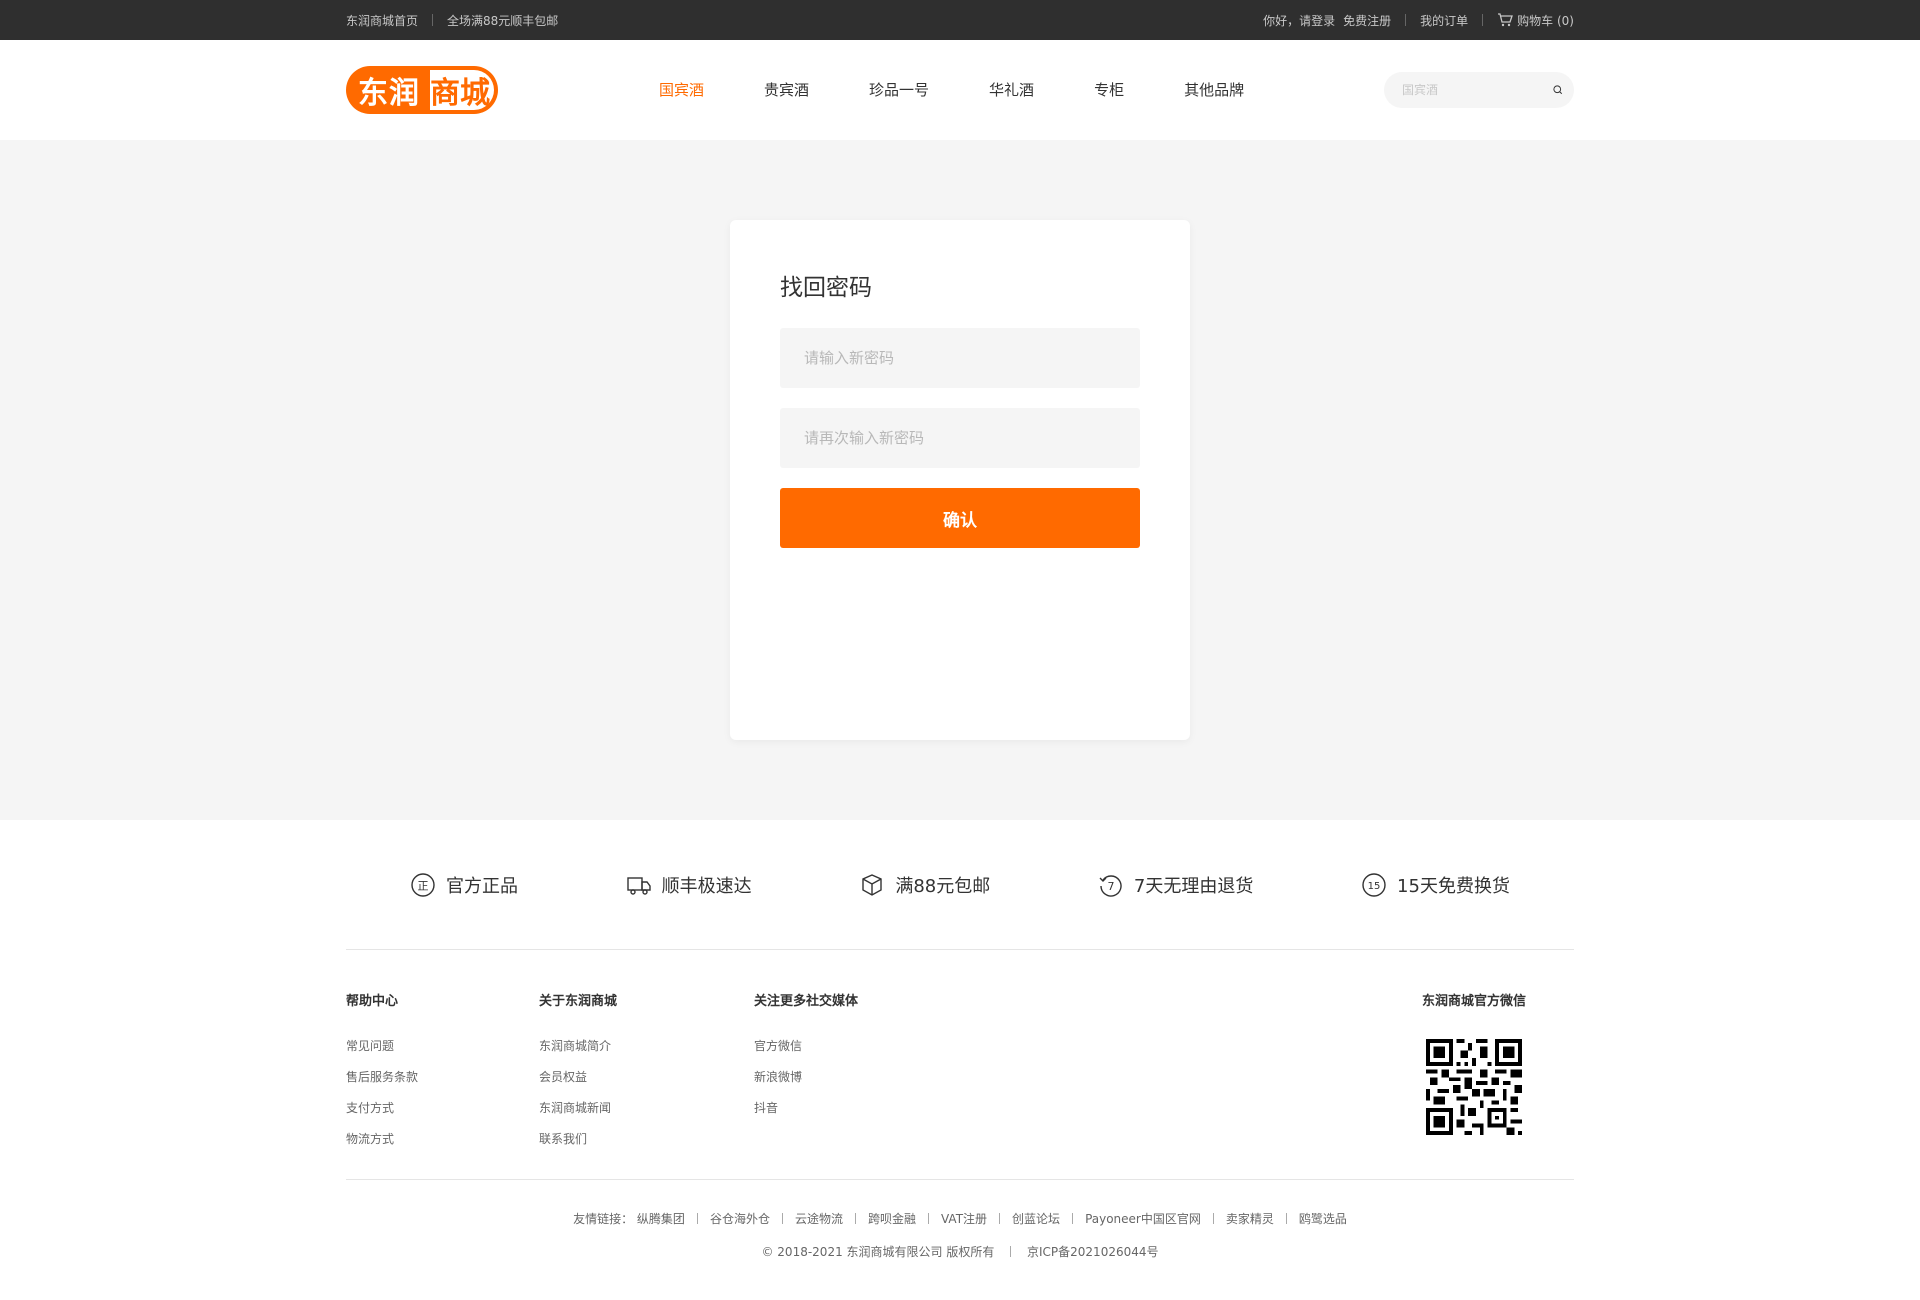 This screenshot has height=1300, width=1920. Describe the element at coordinates (826, 288) in the screenshot. I see `page-title: 找回密码` at that location.